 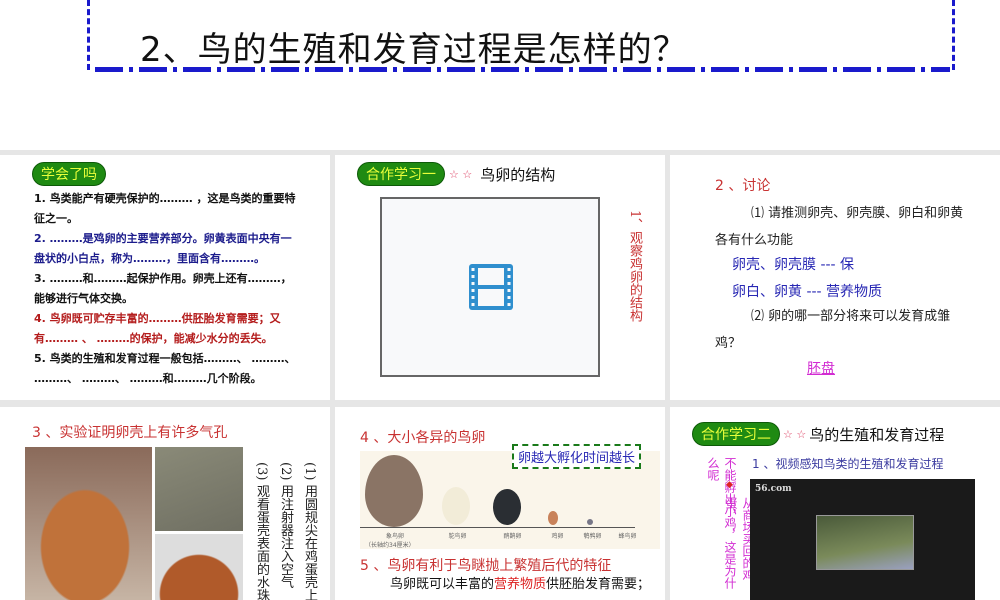 I want to click on subheading: 1 、视频感知鸟类的生殖和发育过程, so click(x=848, y=464).